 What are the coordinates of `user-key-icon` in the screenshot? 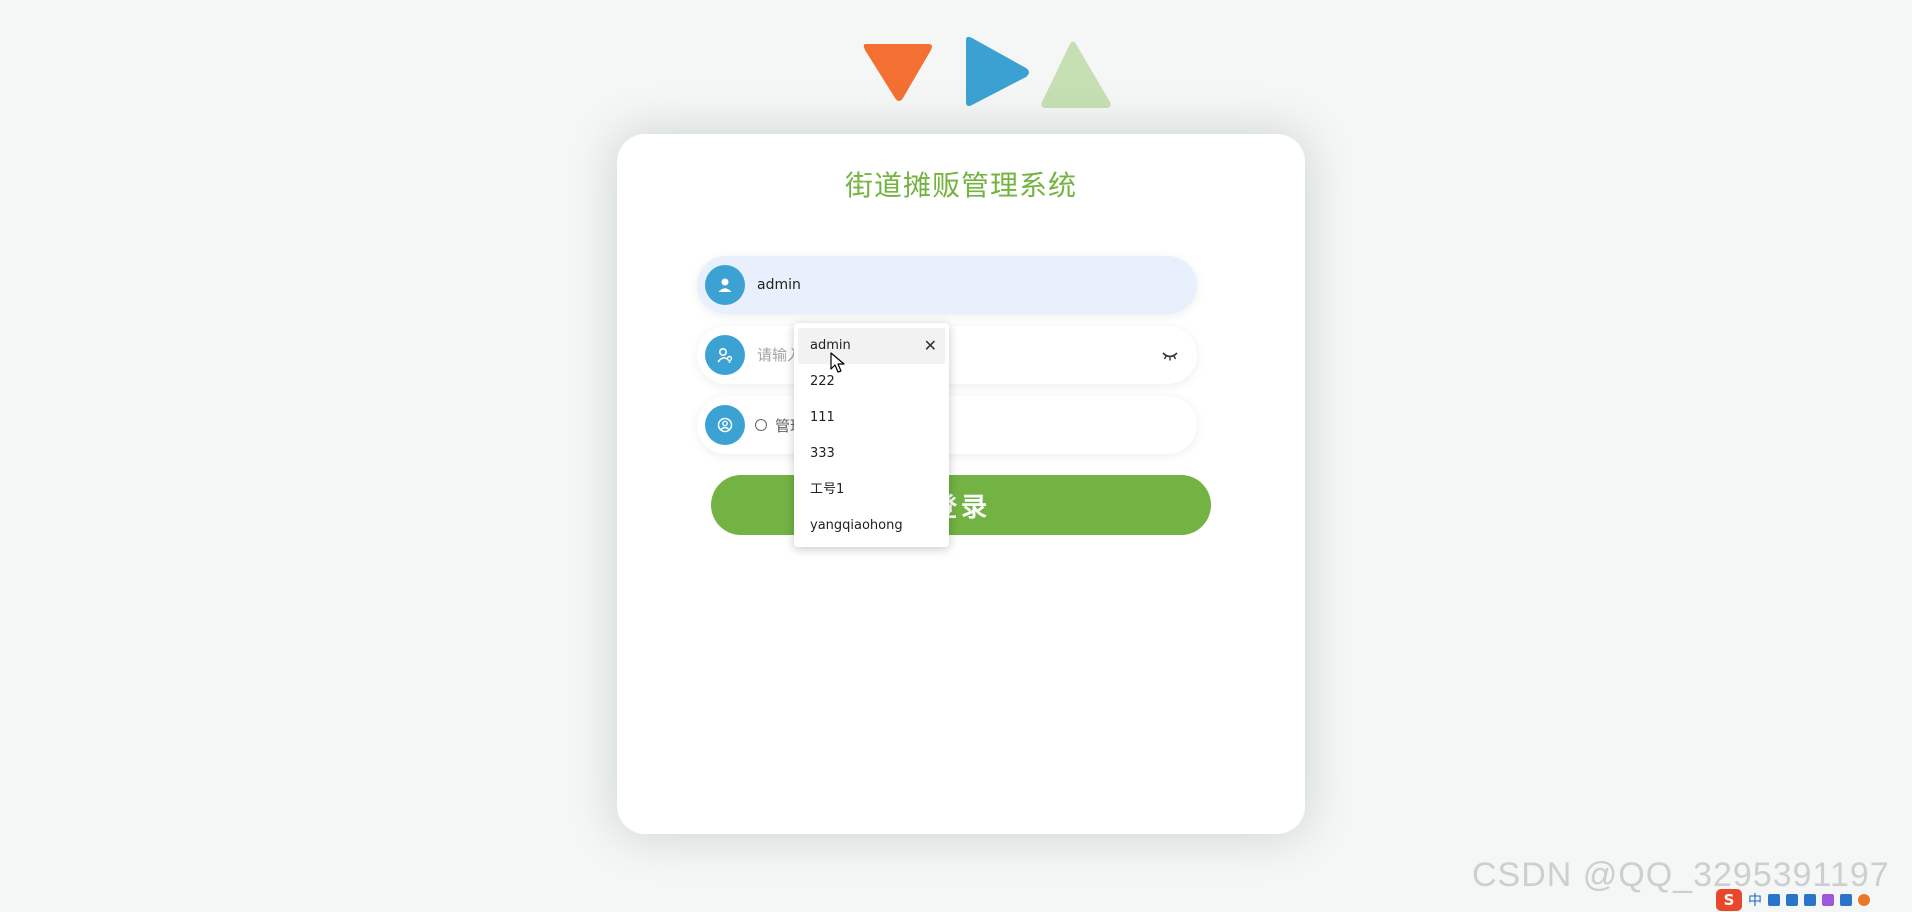 It's located at (725, 355).